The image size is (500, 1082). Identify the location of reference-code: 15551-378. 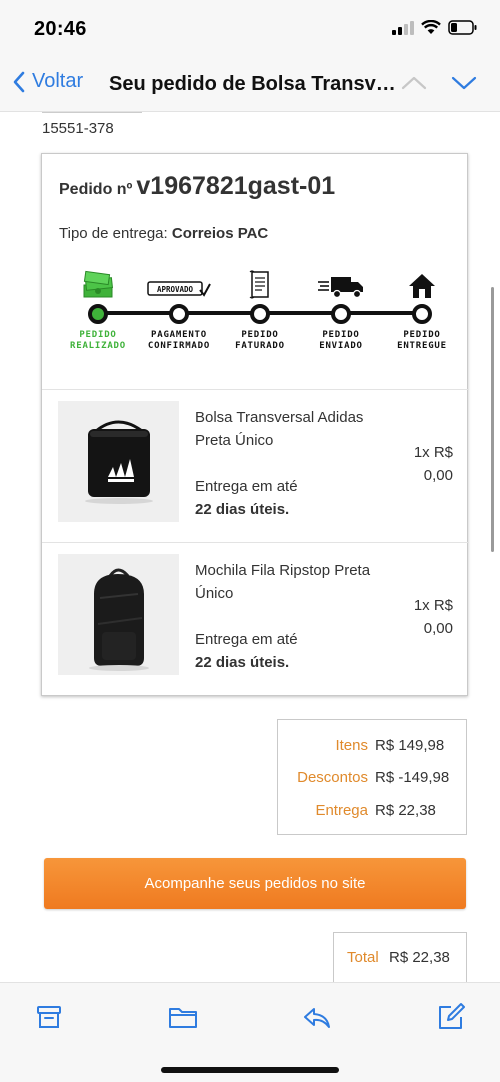
(78, 128).